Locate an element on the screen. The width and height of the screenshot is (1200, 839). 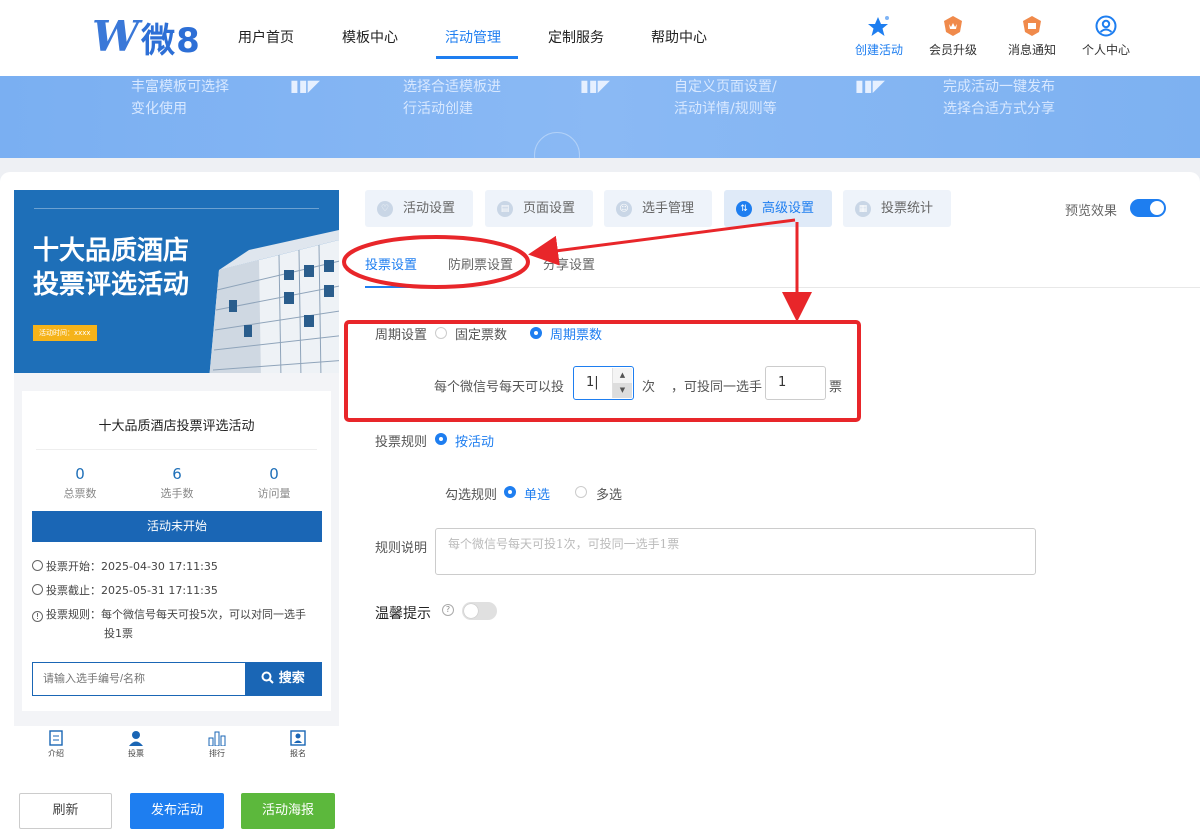
banner-step-3: 自定义页面设置/活动详情/规则等 is located at coordinates (725, 98).